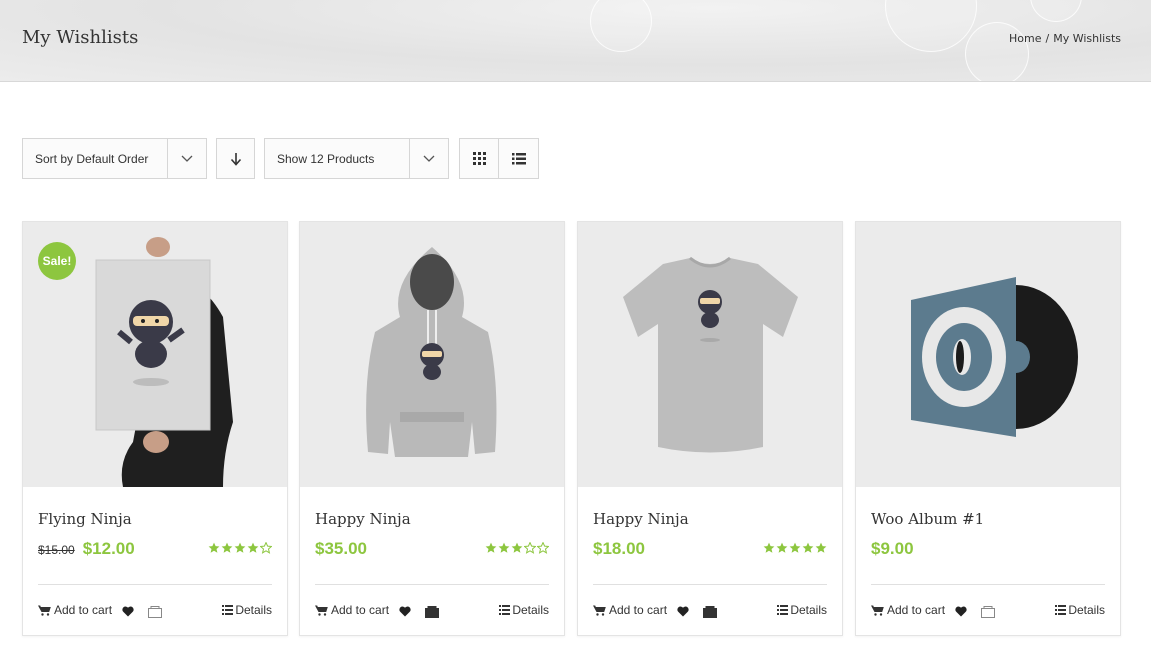  I want to click on sort-dropdown: Sort by Default Order, so click(114, 158).